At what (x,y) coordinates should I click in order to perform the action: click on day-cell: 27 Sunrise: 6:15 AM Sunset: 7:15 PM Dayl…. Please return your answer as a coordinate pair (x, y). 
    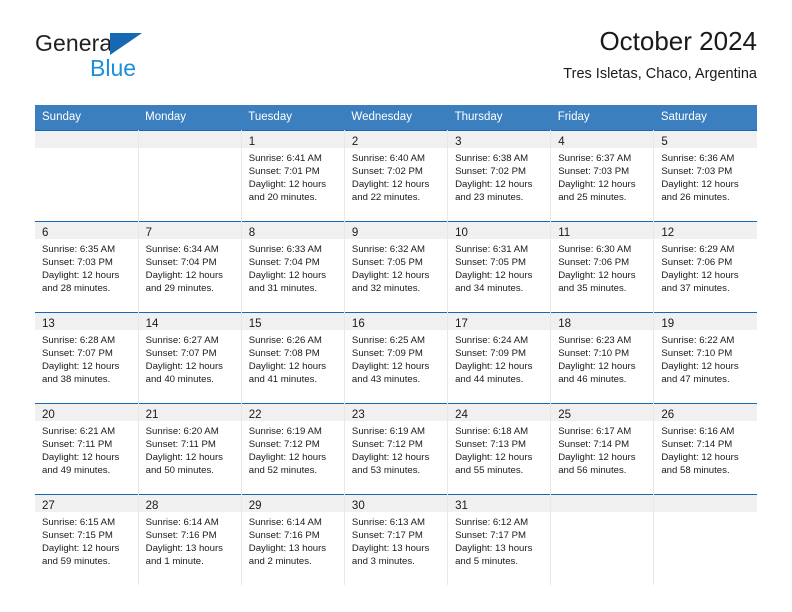
    Looking at the image, I should click on (87, 539).